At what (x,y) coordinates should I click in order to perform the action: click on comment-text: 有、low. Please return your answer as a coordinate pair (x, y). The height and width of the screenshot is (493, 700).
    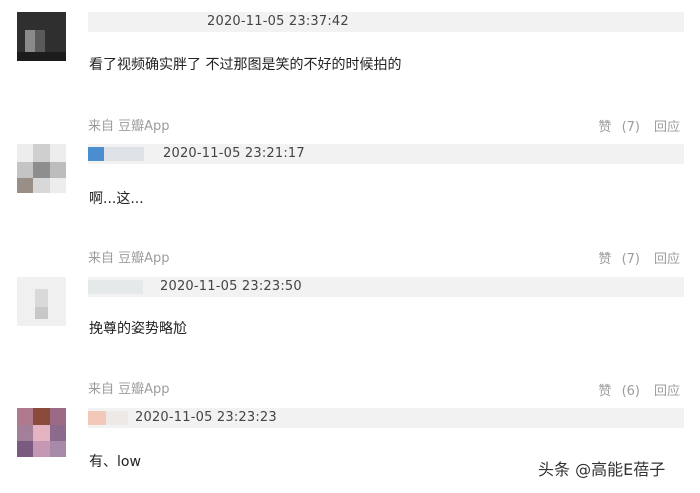
    Looking at the image, I should click on (115, 462).